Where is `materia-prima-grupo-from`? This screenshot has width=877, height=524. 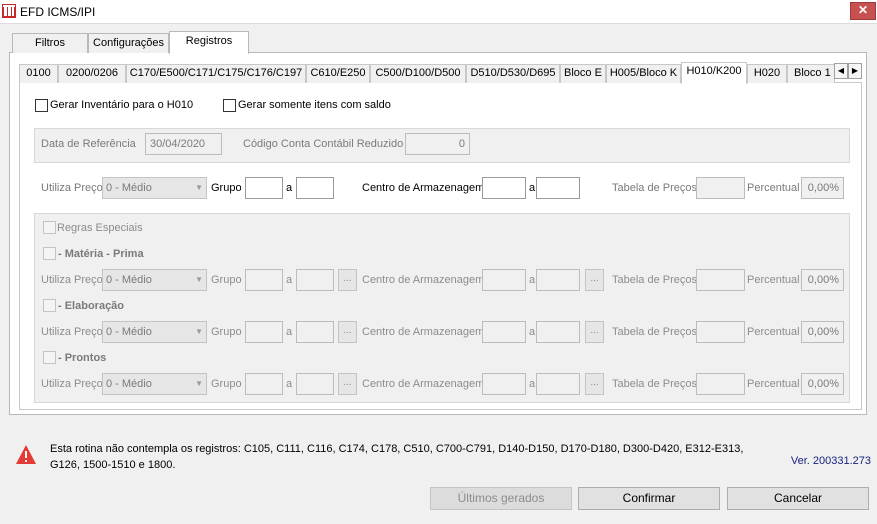 materia-prima-grupo-from is located at coordinates (264, 280).